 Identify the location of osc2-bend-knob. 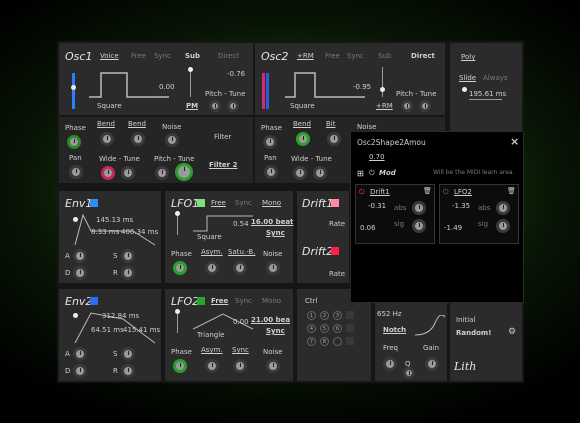
(303, 139).